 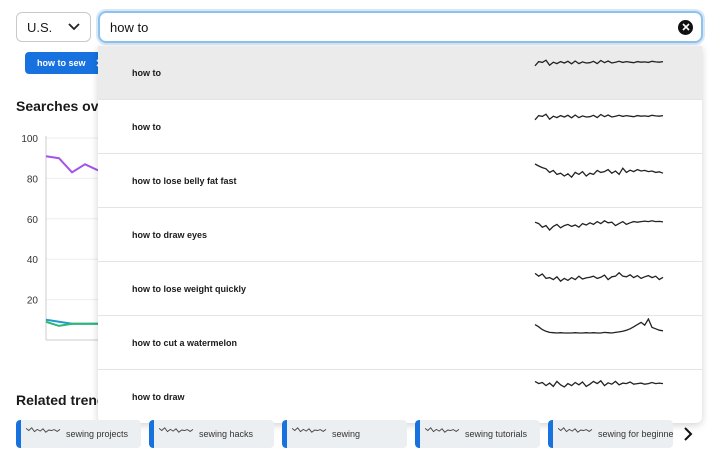 What do you see at coordinates (61, 400) in the screenshot?
I see `related-trends-heading: Related trend` at bounding box center [61, 400].